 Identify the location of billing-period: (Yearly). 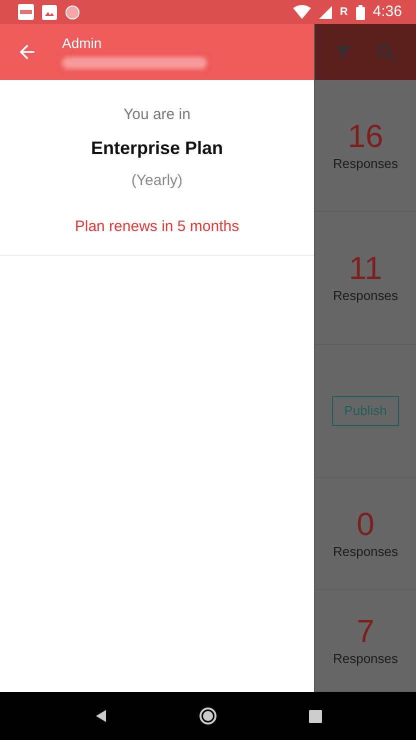
(157, 180).